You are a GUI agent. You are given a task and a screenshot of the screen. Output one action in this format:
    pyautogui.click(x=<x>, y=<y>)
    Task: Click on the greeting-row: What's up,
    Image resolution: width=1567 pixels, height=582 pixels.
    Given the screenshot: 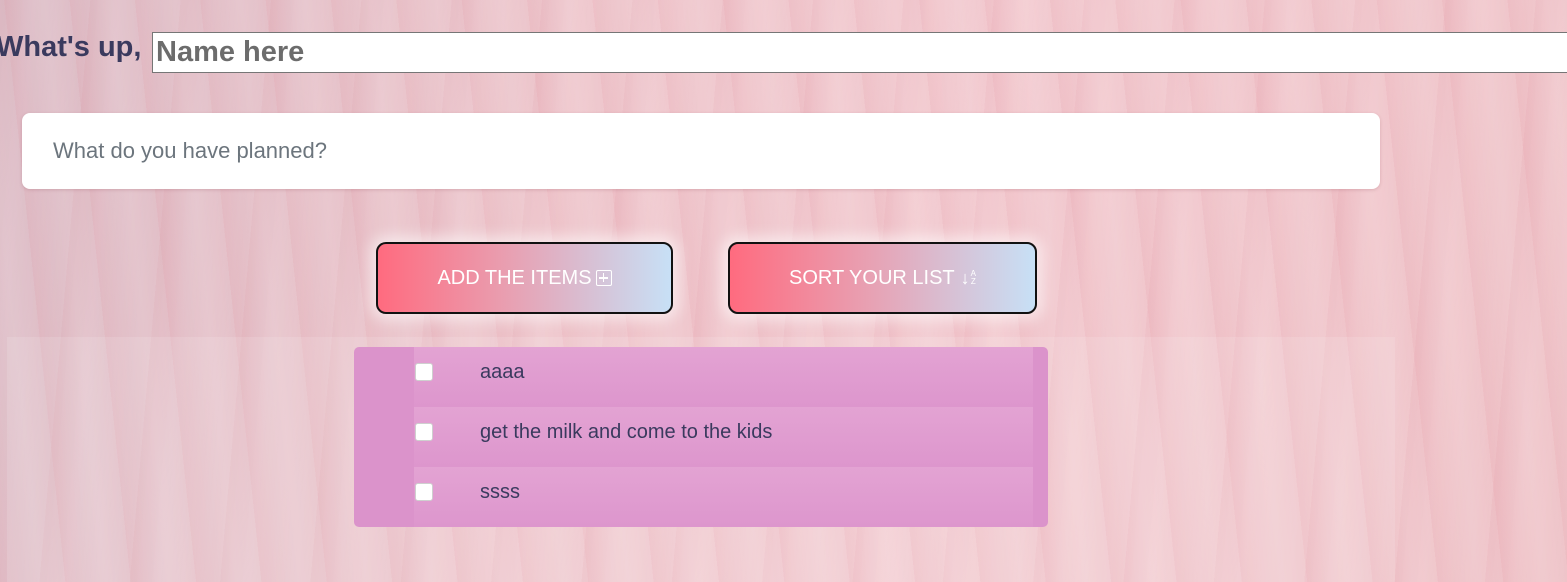 What is the action you would take?
    pyautogui.click(x=75, y=47)
    